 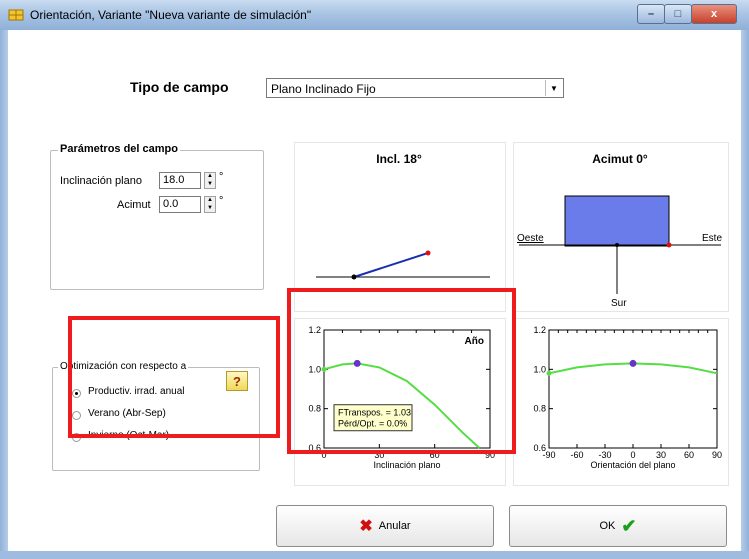 What do you see at coordinates (618, 526) in the screenshot?
I see `ok-button: OK ✔` at bounding box center [618, 526].